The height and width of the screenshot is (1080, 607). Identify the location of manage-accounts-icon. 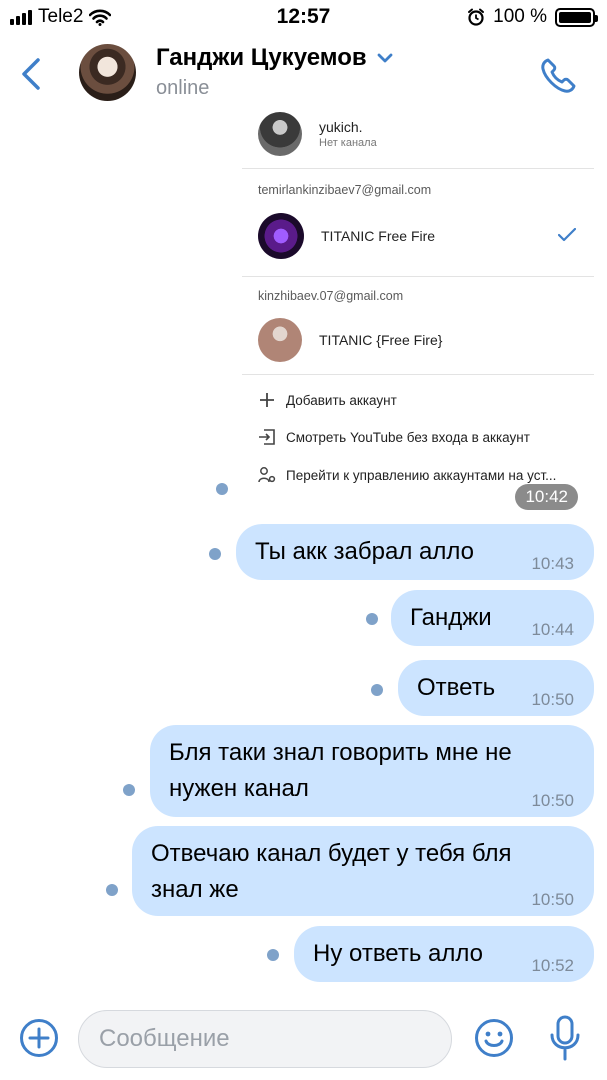
(267, 475).